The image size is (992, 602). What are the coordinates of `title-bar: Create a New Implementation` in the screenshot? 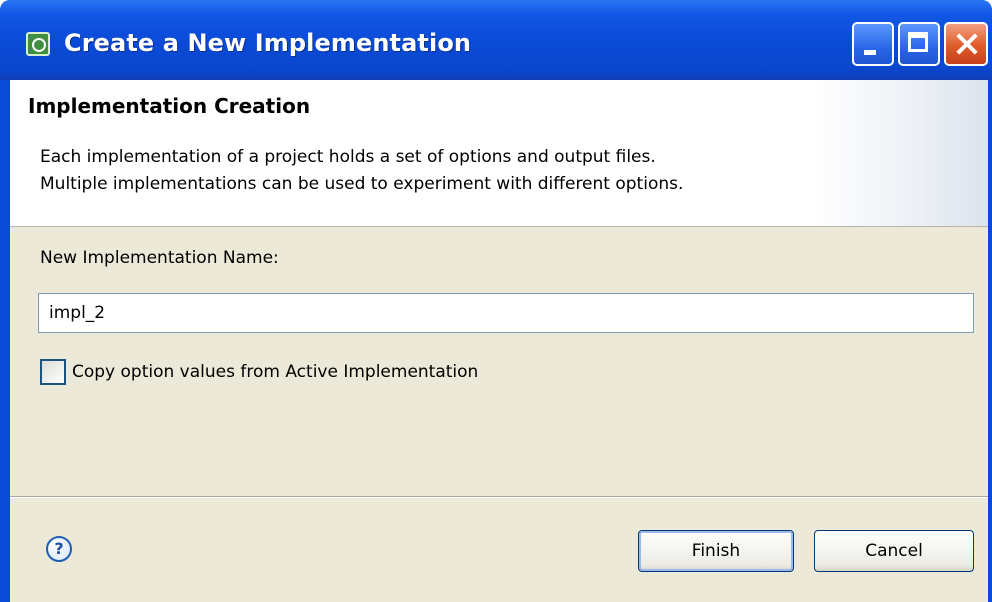 It's located at (496, 40).